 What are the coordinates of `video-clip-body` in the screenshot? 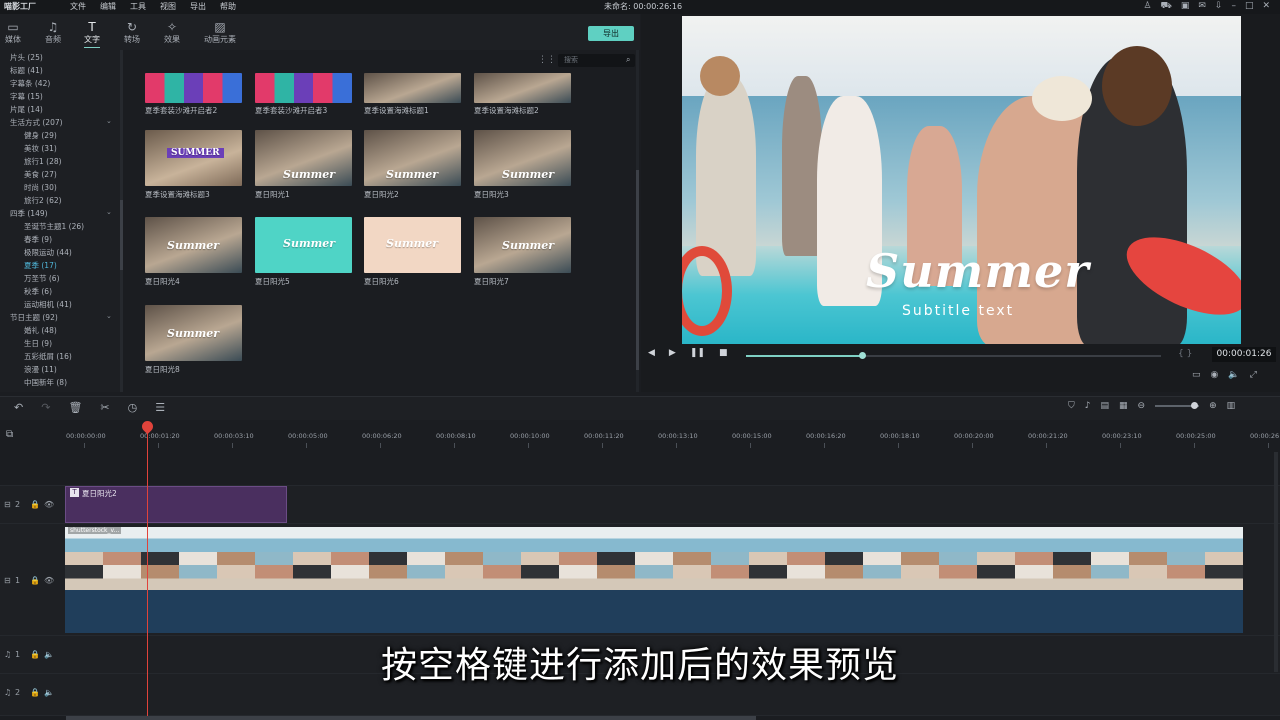 It's located at (654, 611).